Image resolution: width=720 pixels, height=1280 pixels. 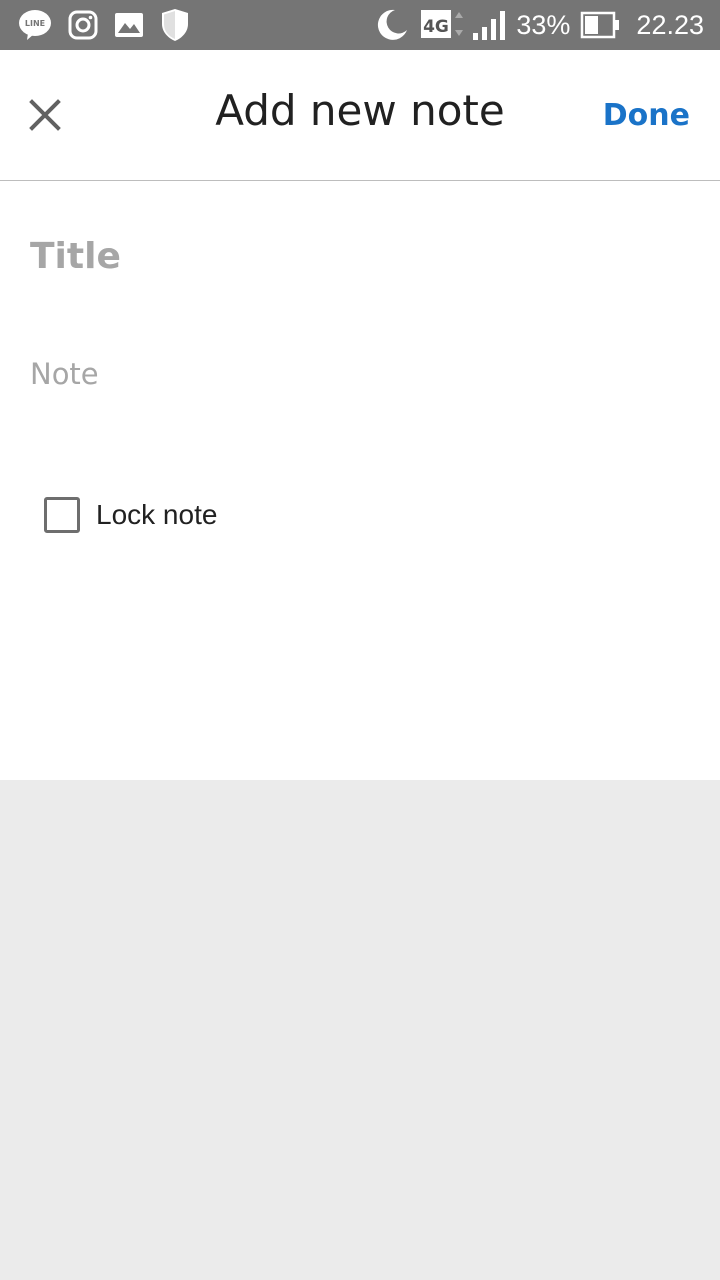 I want to click on close-icon, so click(x=45, y=115).